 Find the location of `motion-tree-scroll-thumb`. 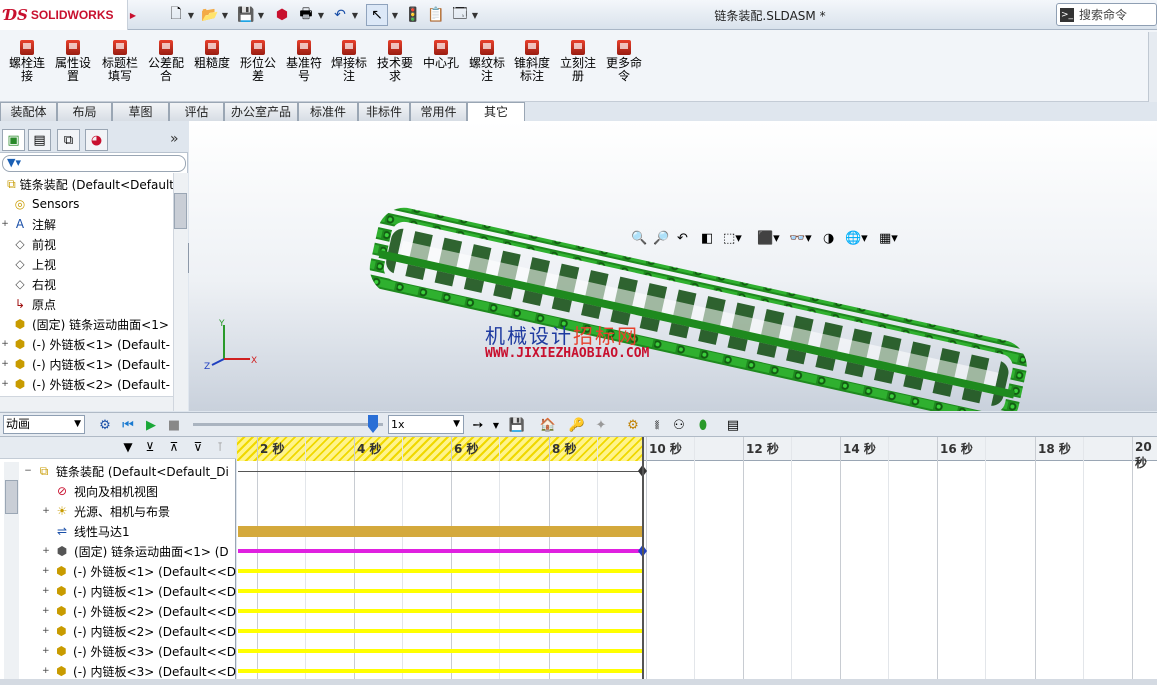

motion-tree-scroll-thumb is located at coordinates (11, 497).